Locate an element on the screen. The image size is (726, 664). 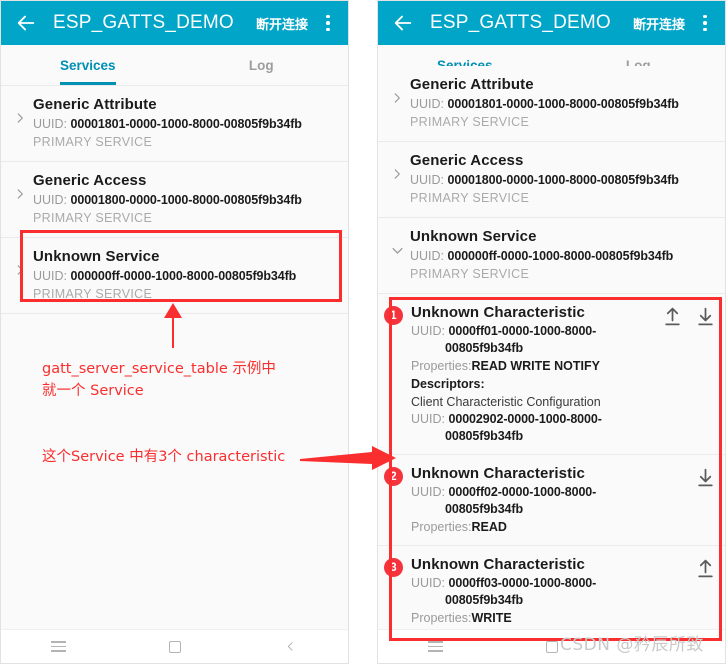
descriptors-heading: Descriptors: is located at coordinates (448, 384).